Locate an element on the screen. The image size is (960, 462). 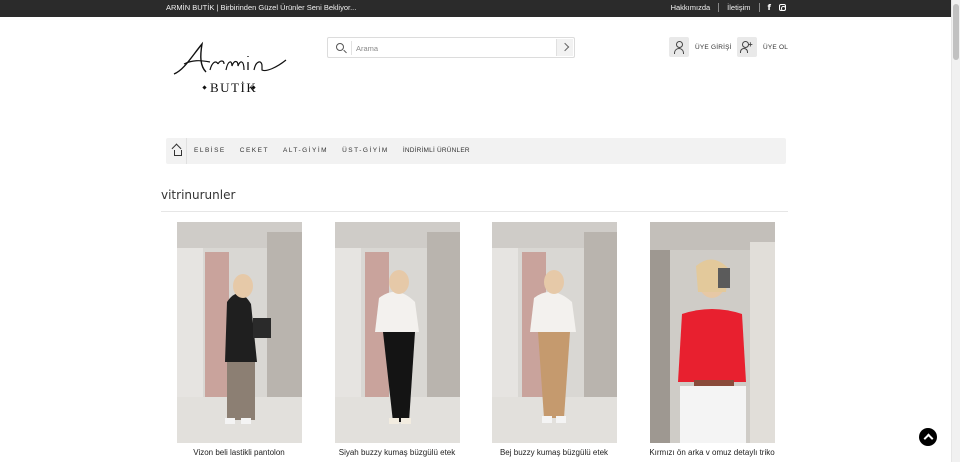
product-name: Siyah buzzy kumaş büzgülü etek is located at coordinates (397, 452).